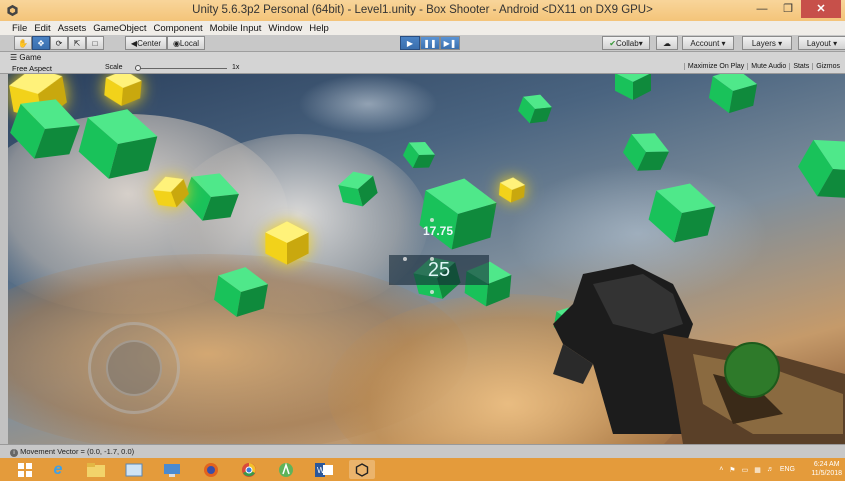  What do you see at coordinates (134, 368) in the screenshot?
I see `joystick-thumb` at bounding box center [134, 368].